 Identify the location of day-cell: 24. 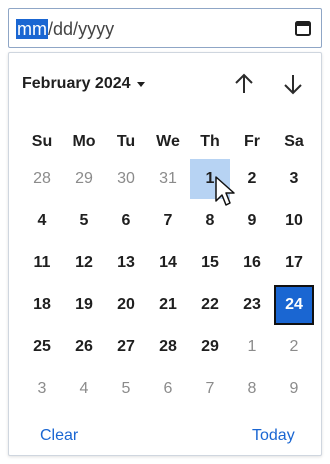
(294, 305).